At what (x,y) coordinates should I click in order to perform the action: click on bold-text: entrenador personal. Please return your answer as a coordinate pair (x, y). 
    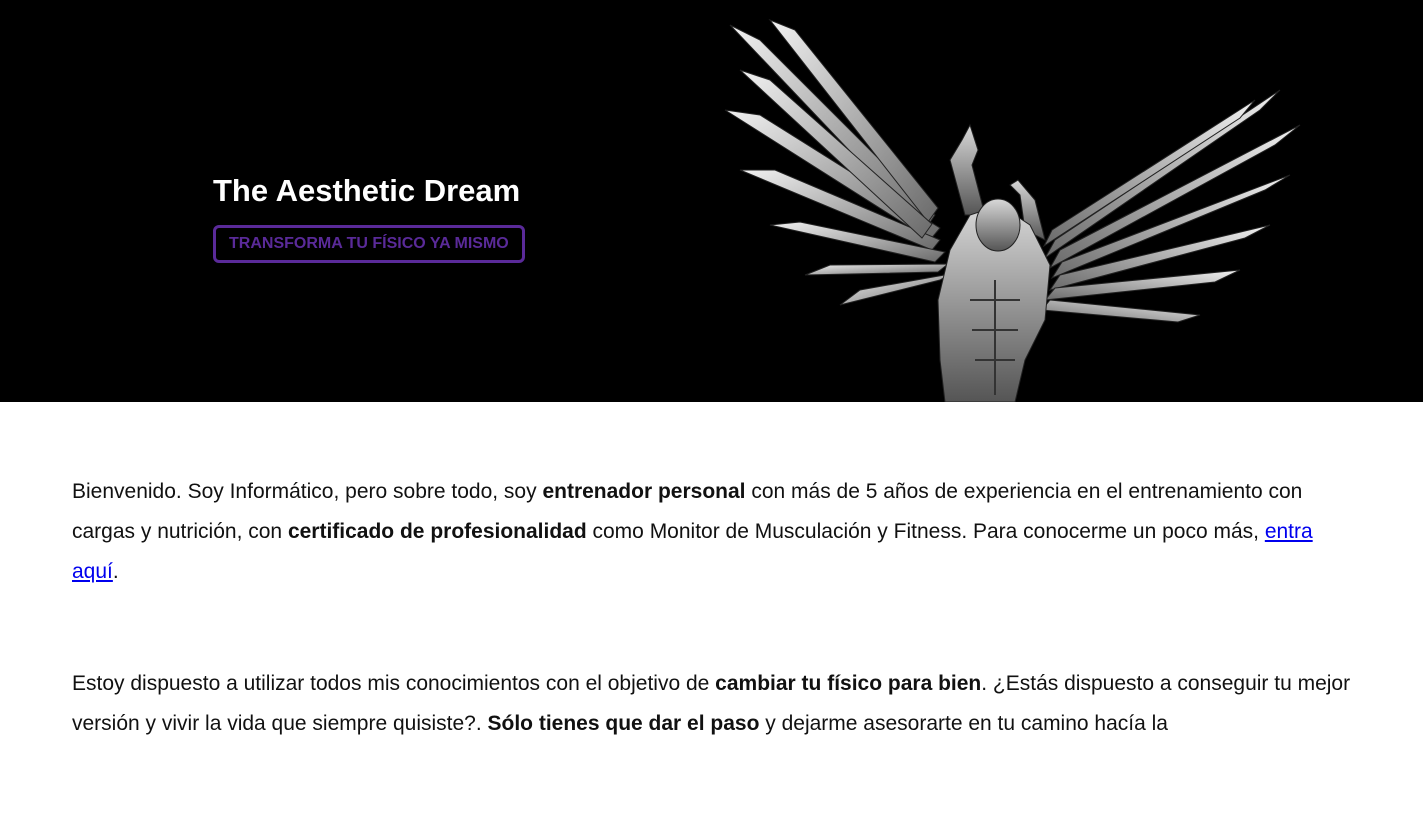
    Looking at the image, I should click on (644, 491).